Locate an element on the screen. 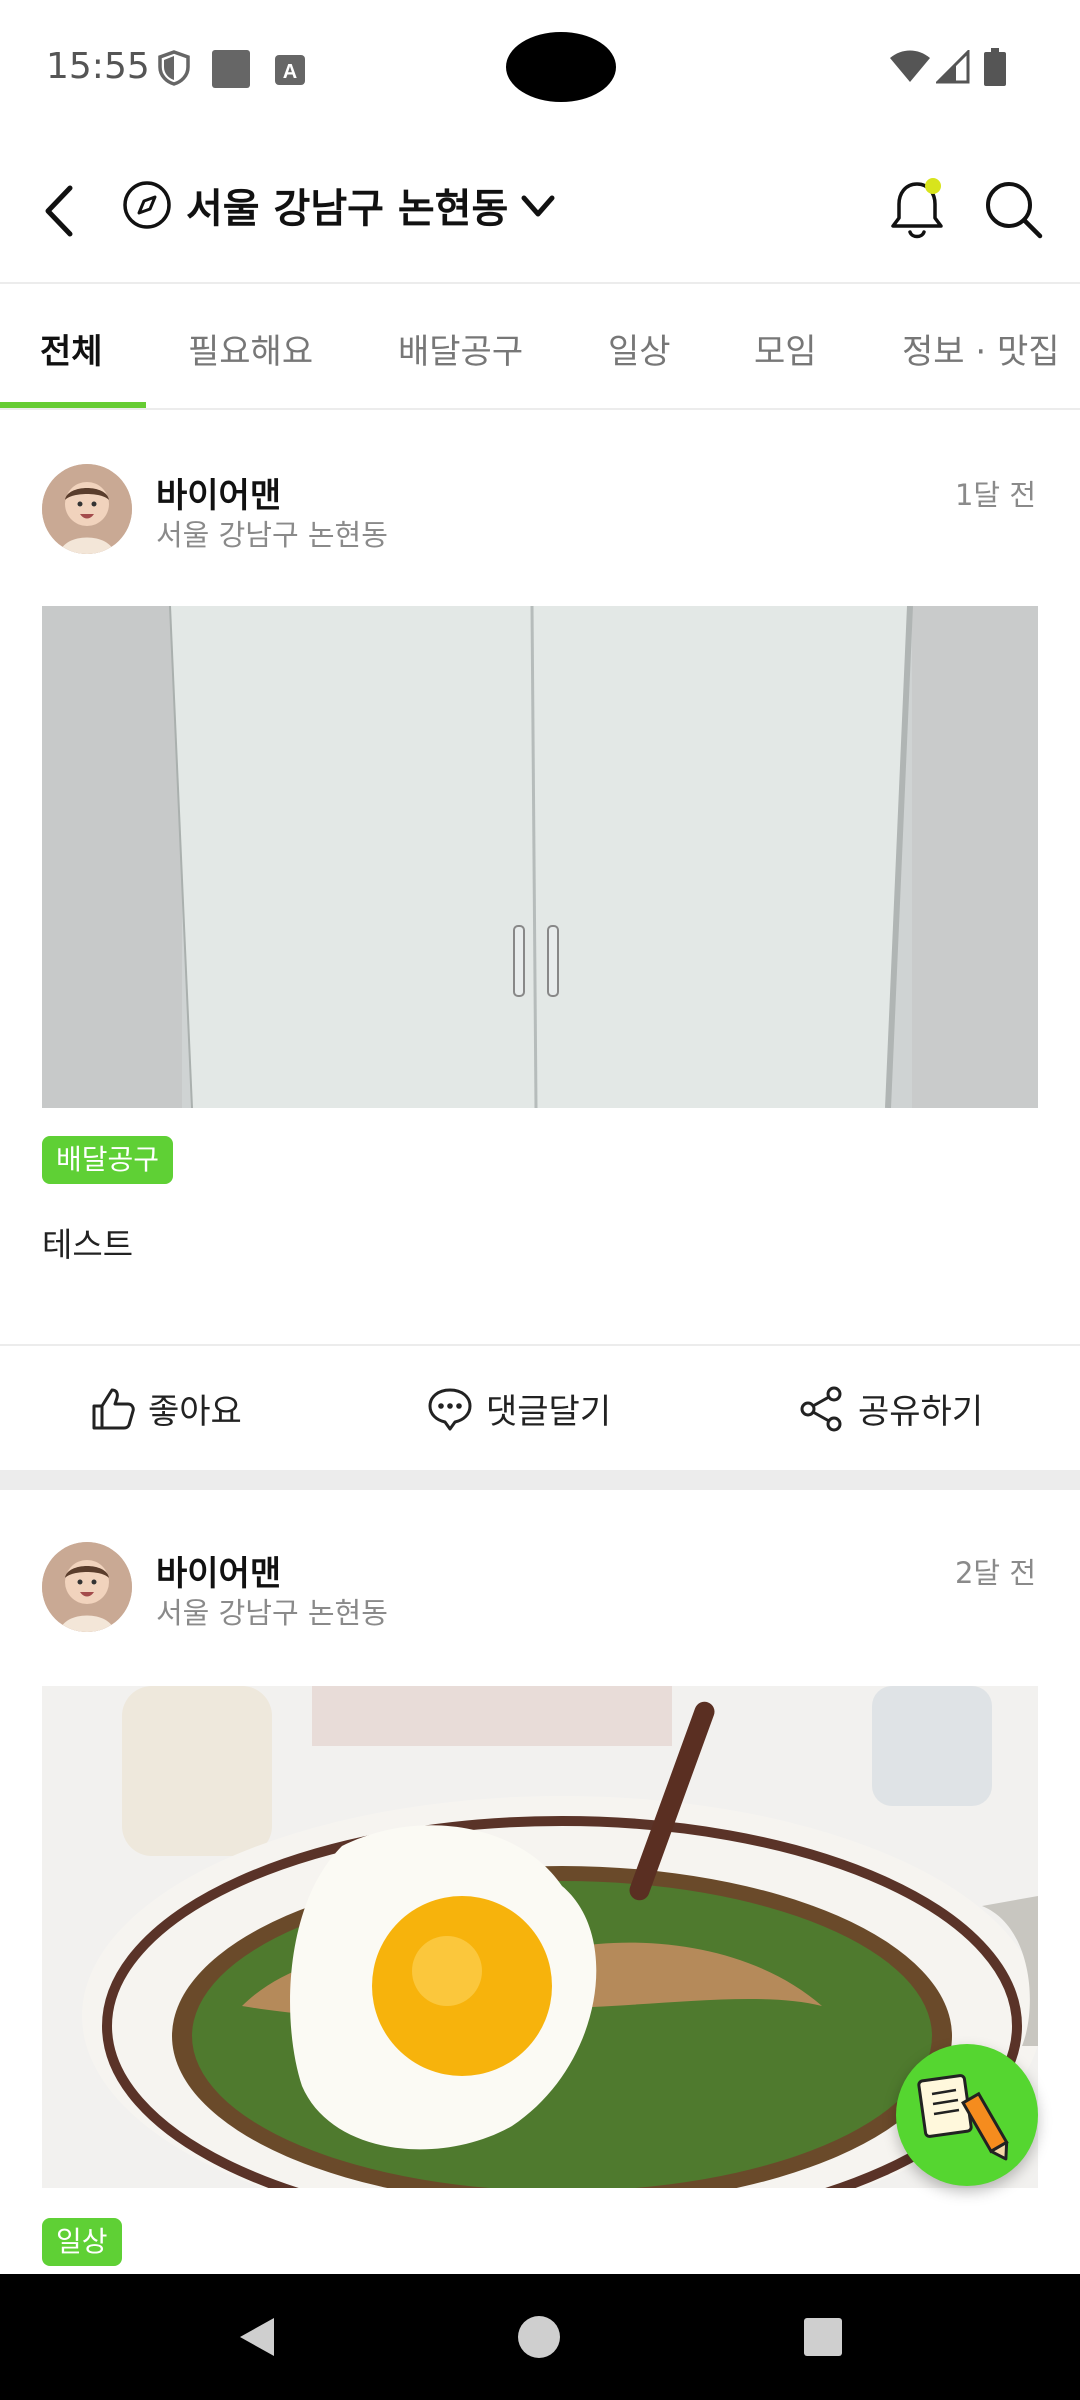 The height and width of the screenshot is (2400, 1080). category-tabs: 전체 필요해요 배달공구 일상 모임 정보 · 맛집 is located at coordinates (540, 347).